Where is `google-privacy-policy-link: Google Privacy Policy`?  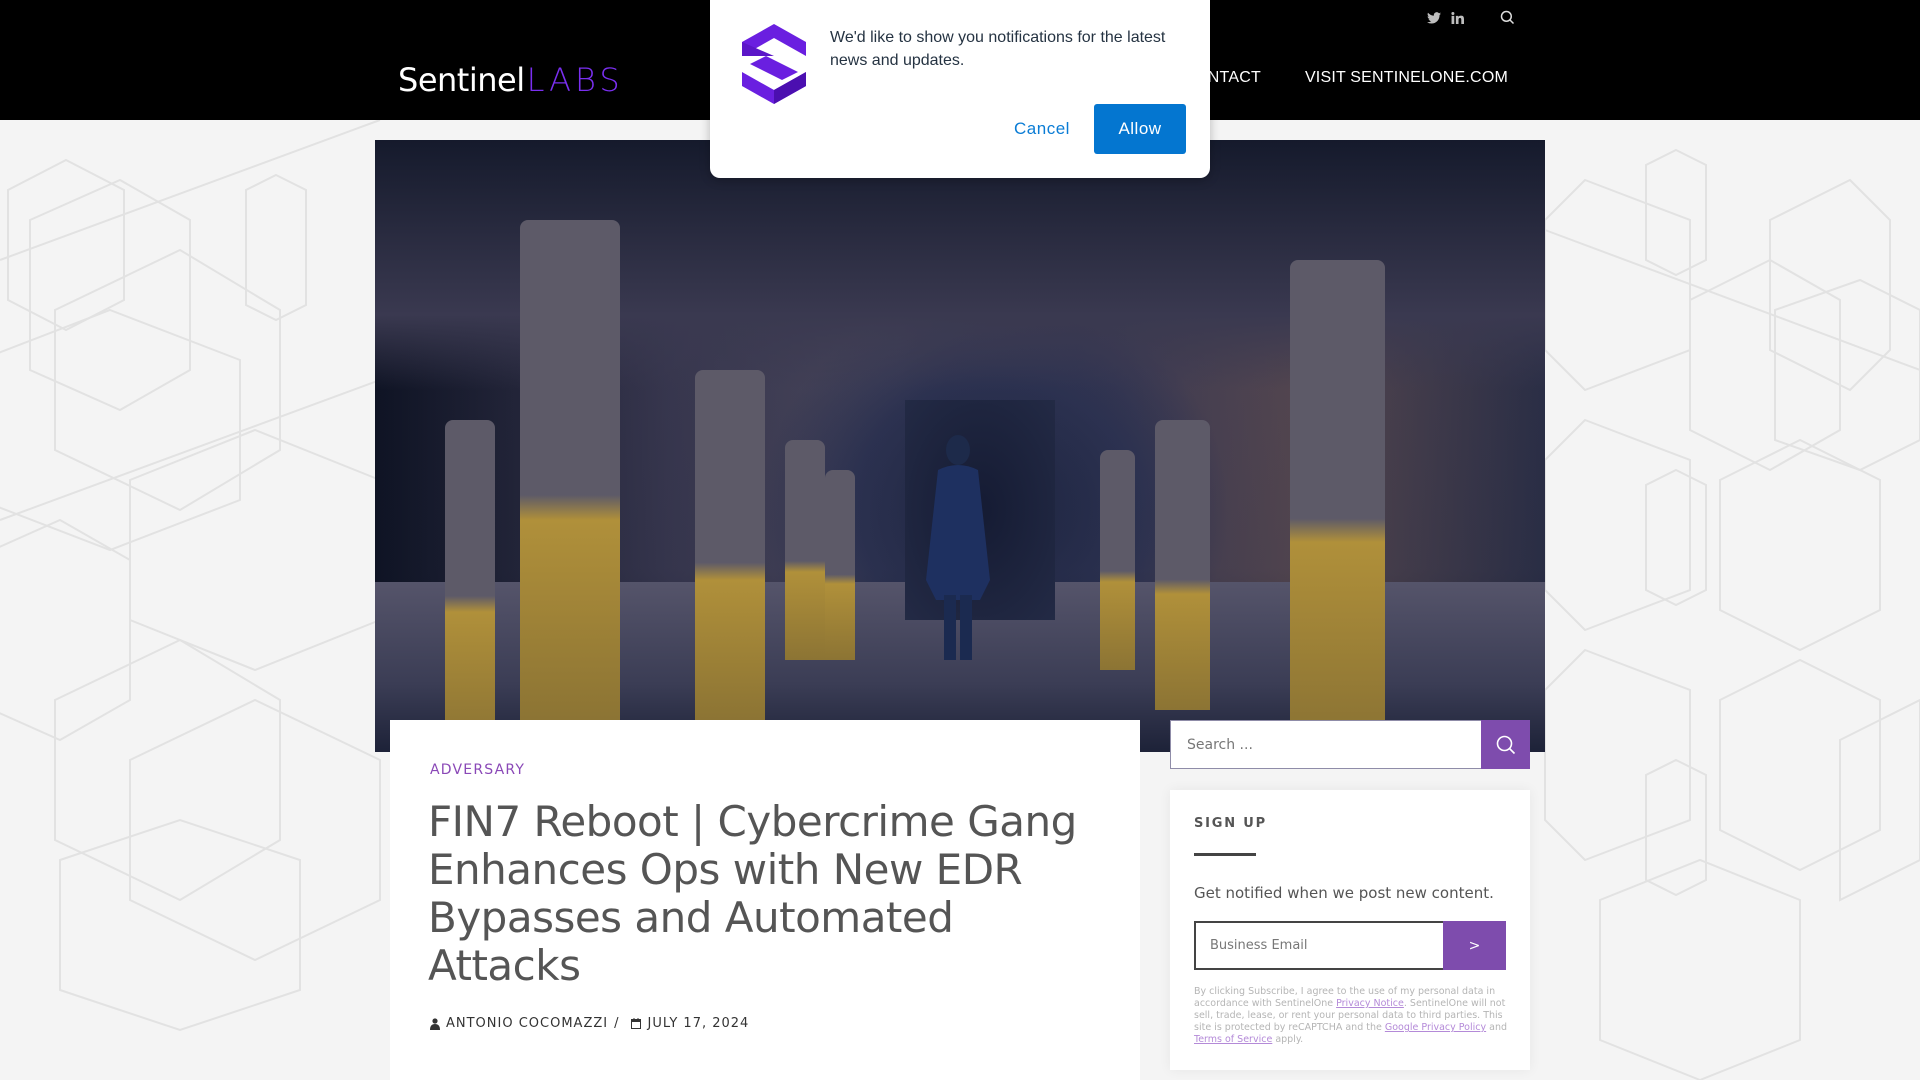 google-privacy-policy-link: Google Privacy Policy is located at coordinates (1435, 1027).